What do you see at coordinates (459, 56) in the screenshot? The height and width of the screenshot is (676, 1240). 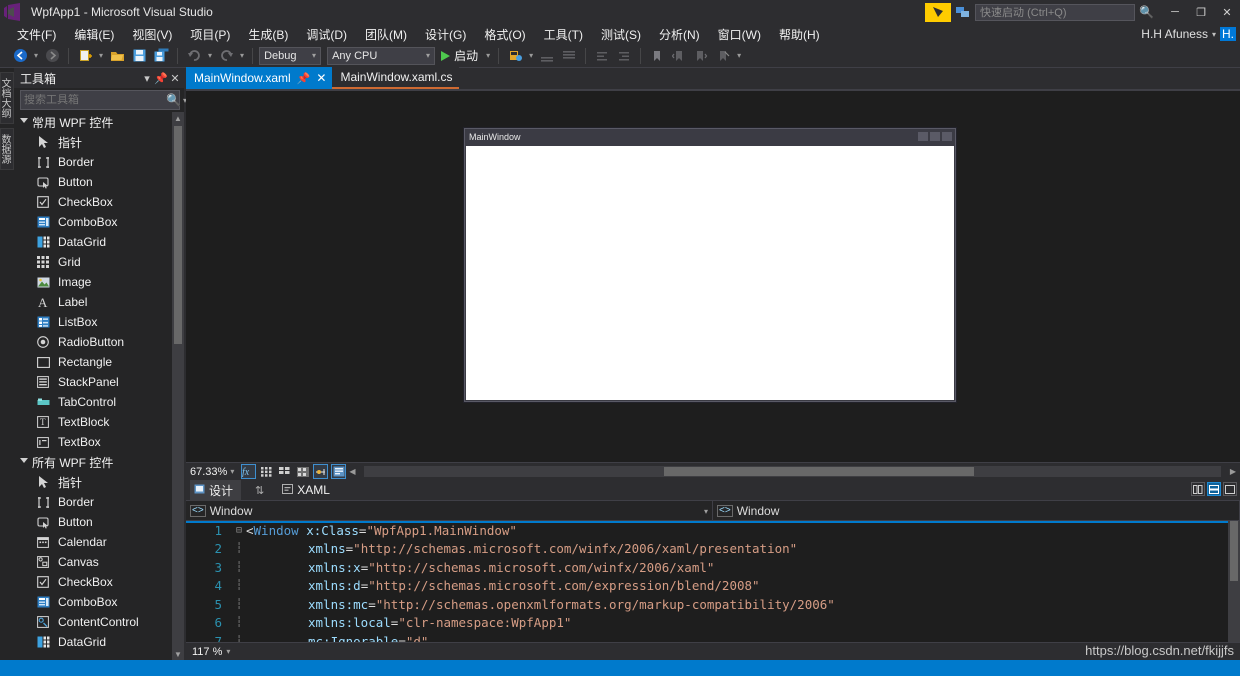 I see `start-debug-button: 启动` at bounding box center [459, 56].